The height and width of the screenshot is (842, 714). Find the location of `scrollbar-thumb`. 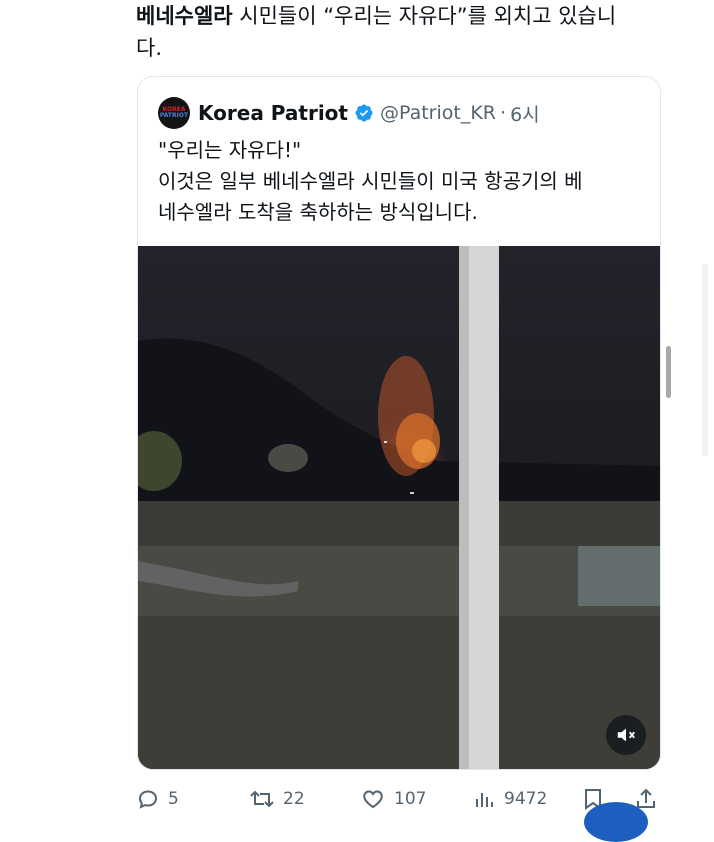

scrollbar-thumb is located at coordinates (668, 372).